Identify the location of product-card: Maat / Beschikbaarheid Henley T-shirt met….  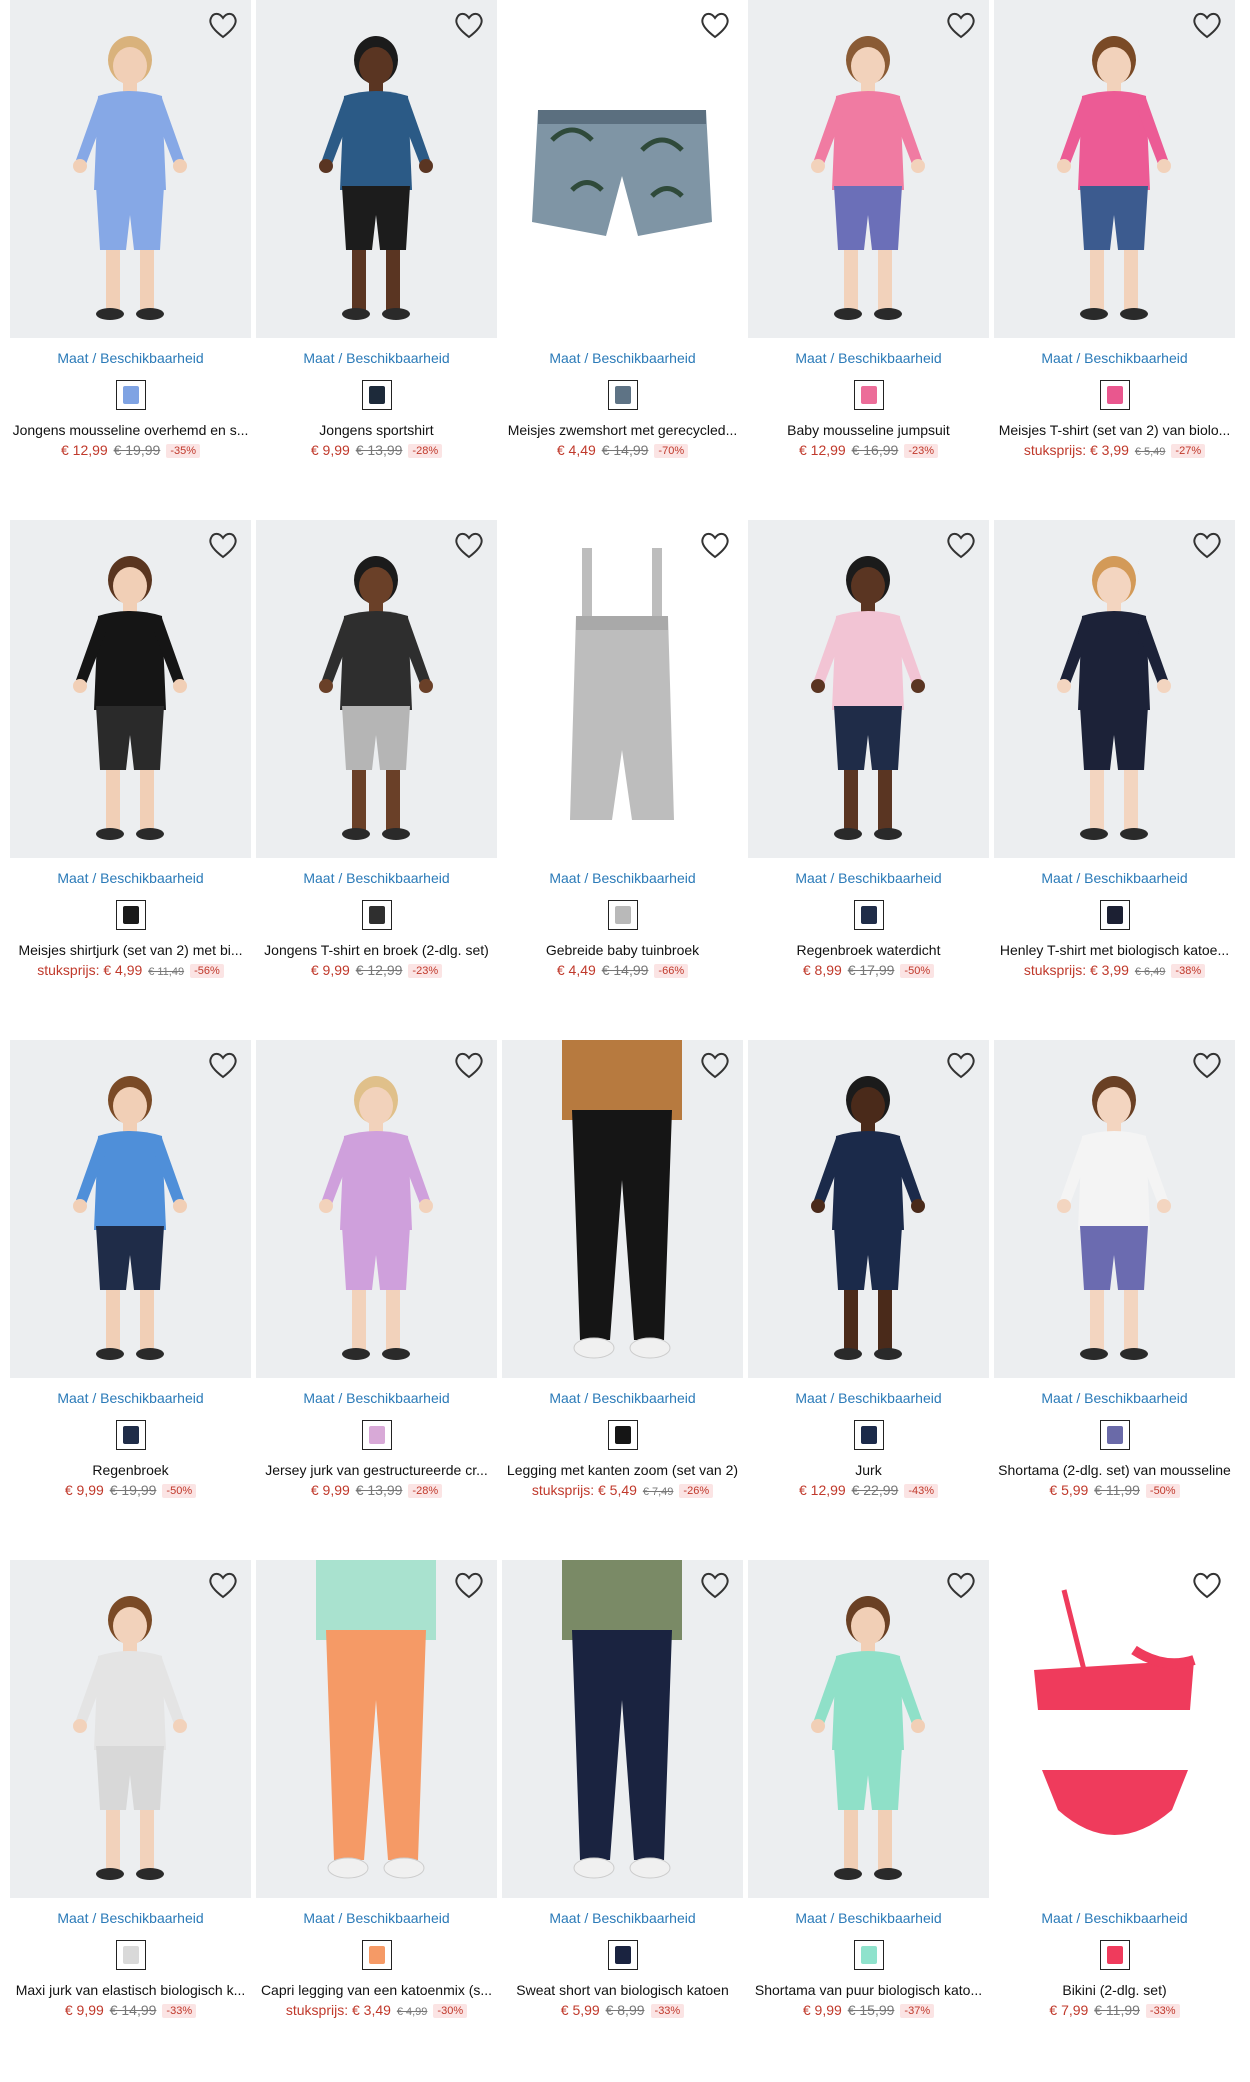
(1114, 780).